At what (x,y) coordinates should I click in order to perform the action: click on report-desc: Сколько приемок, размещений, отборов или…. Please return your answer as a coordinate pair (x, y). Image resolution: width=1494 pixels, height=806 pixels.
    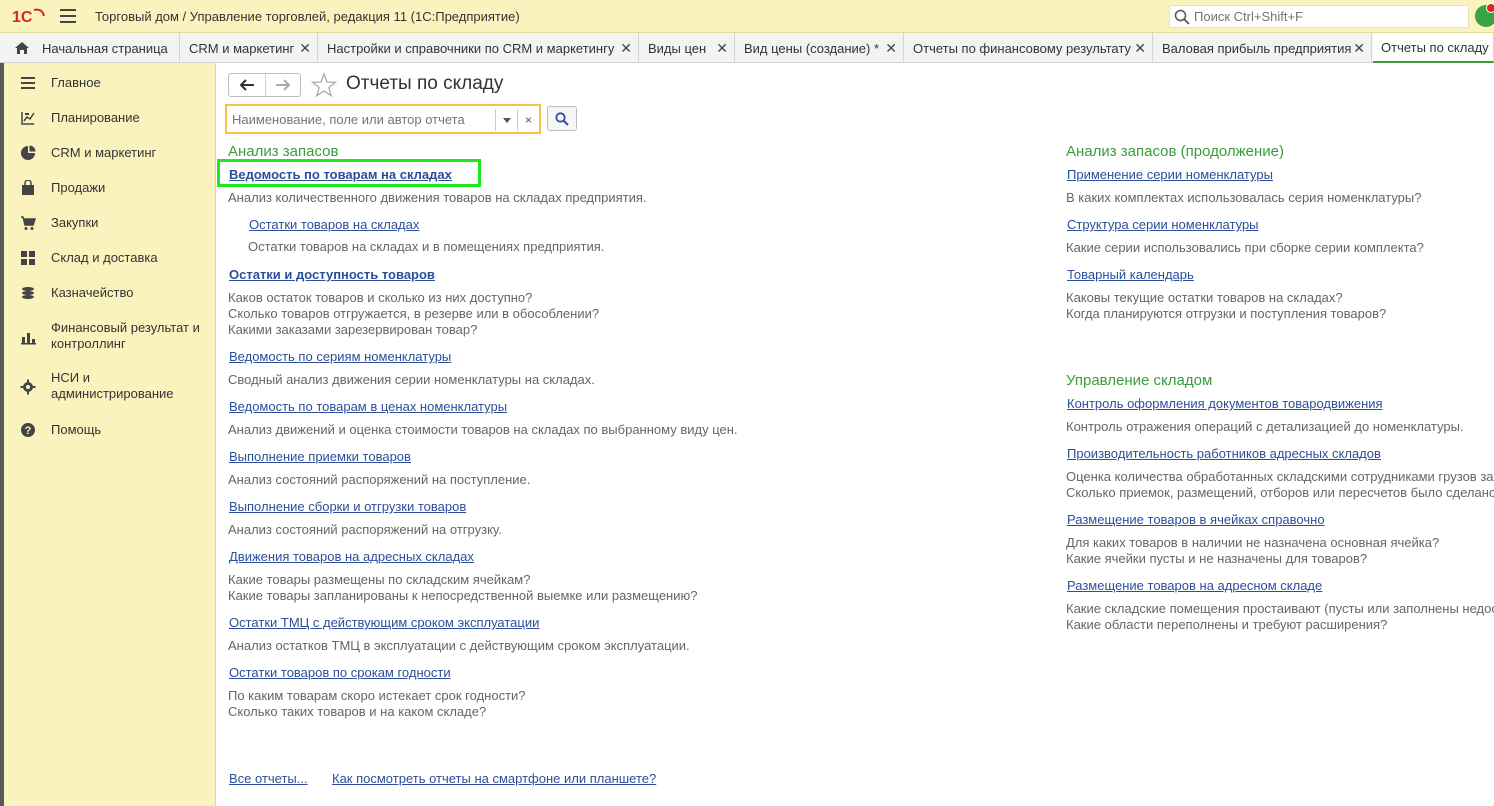
    Looking at the image, I should click on (1280, 492).